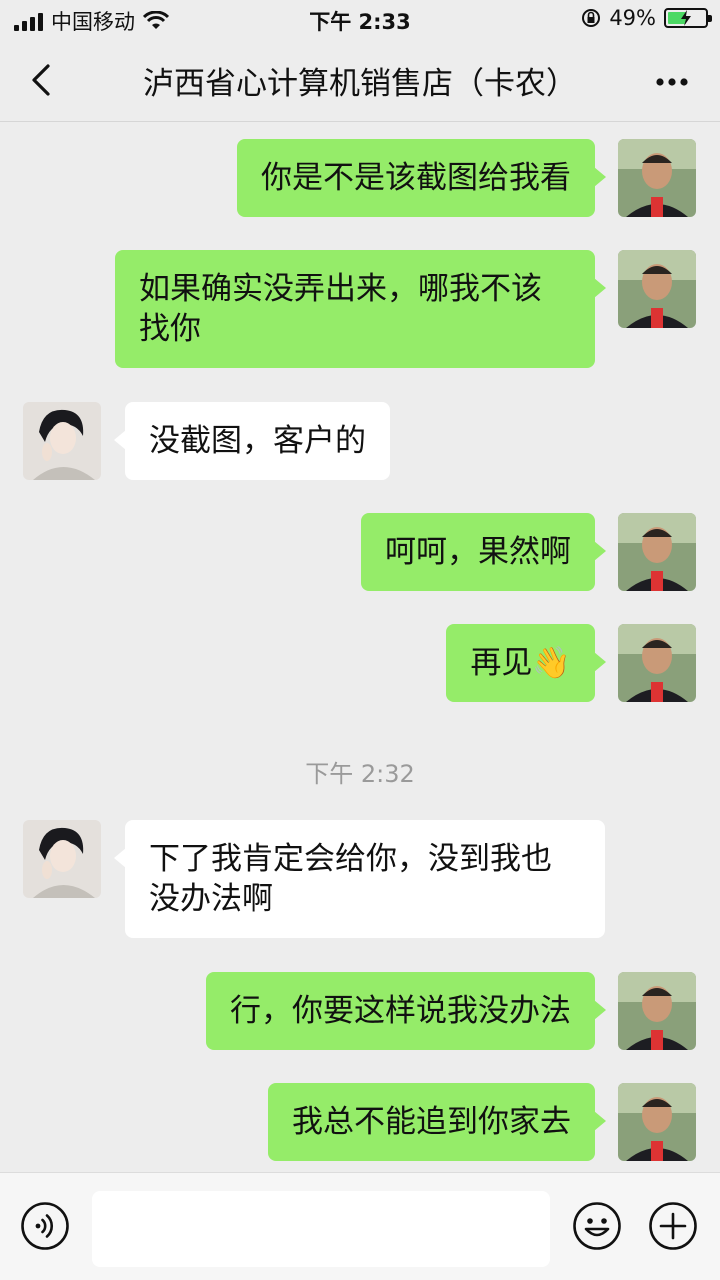 Image resolution: width=720 pixels, height=1280 pixels. What do you see at coordinates (360, 84) in the screenshot?
I see `chat-title: 泸西省心计算机销售店（卡农）` at bounding box center [360, 84].